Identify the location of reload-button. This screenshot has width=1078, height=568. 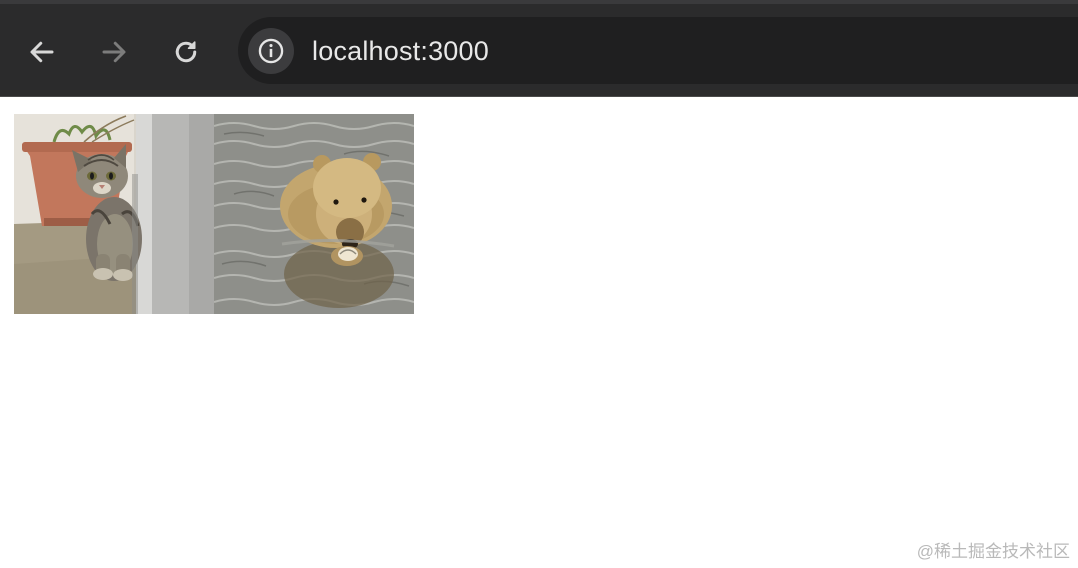
(186, 52).